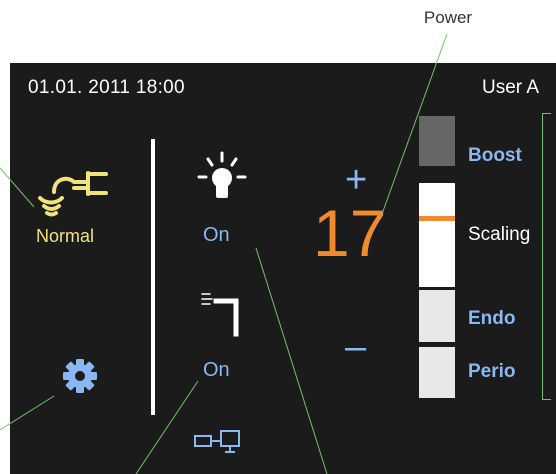  Describe the element at coordinates (356, 180) in the screenshot. I see `power-increase-button: +` at that location.